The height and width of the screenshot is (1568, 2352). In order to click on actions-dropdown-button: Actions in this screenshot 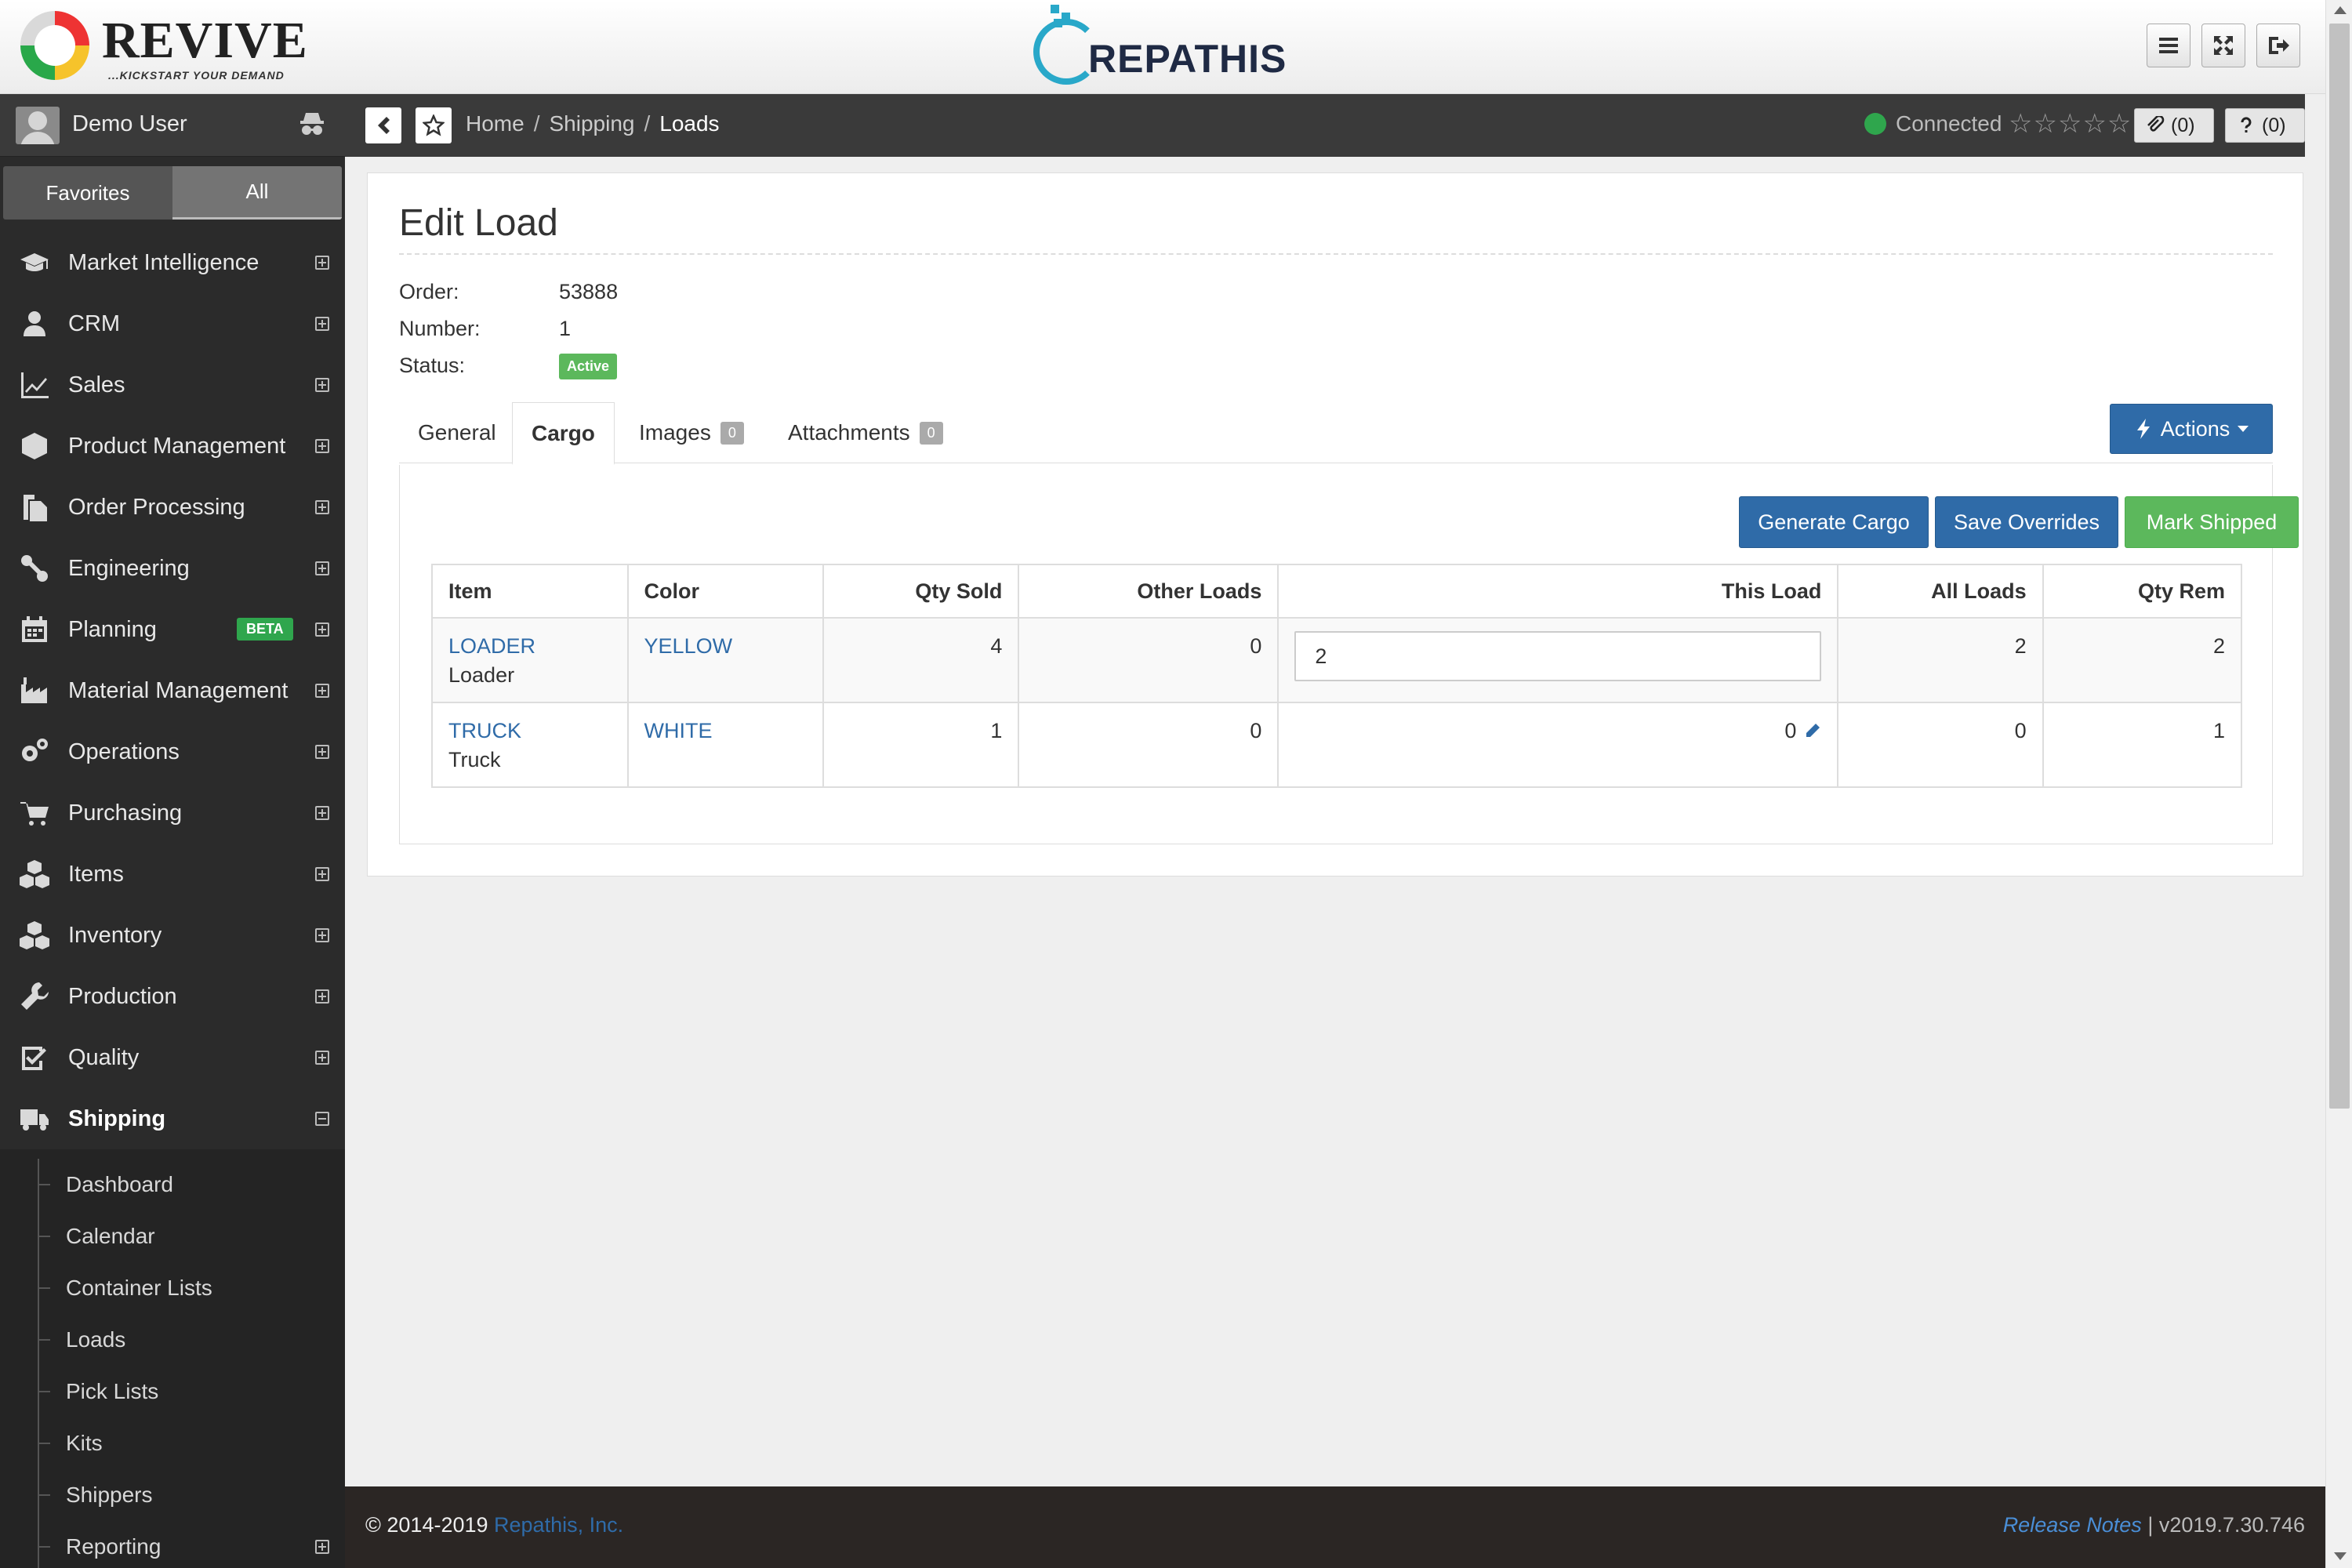, I will do `click(2191, 429)`.